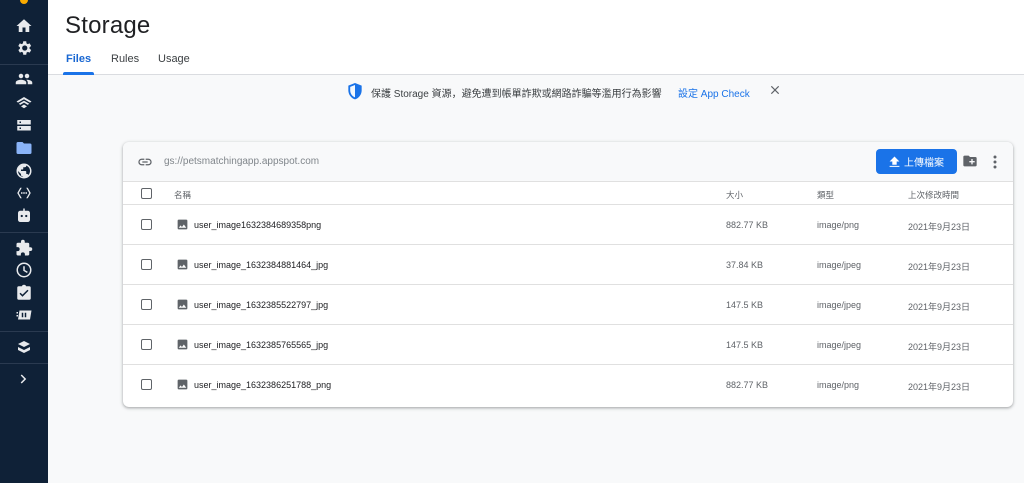 The image size is (1024, 483). What do you see at coordinates (182, 195) in the screenshot?
I see `column-header-name: 名稱` at bounding box center [182, 195].